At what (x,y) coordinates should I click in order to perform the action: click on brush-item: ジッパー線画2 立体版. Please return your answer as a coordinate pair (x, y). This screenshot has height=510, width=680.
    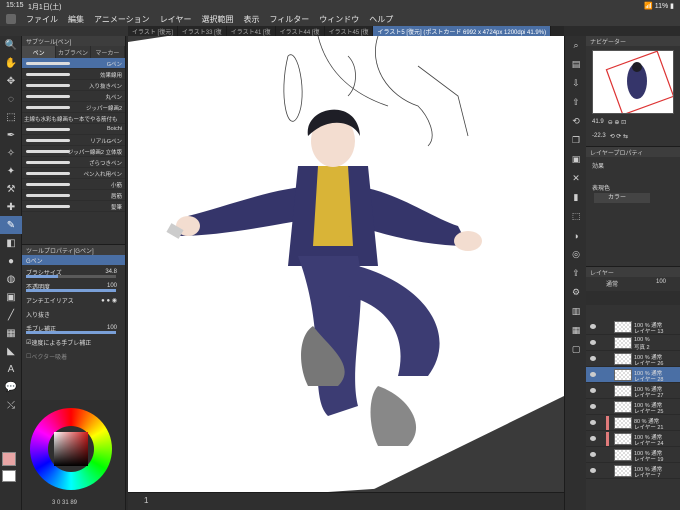
    Looking at the image, I should click on (73, 151).